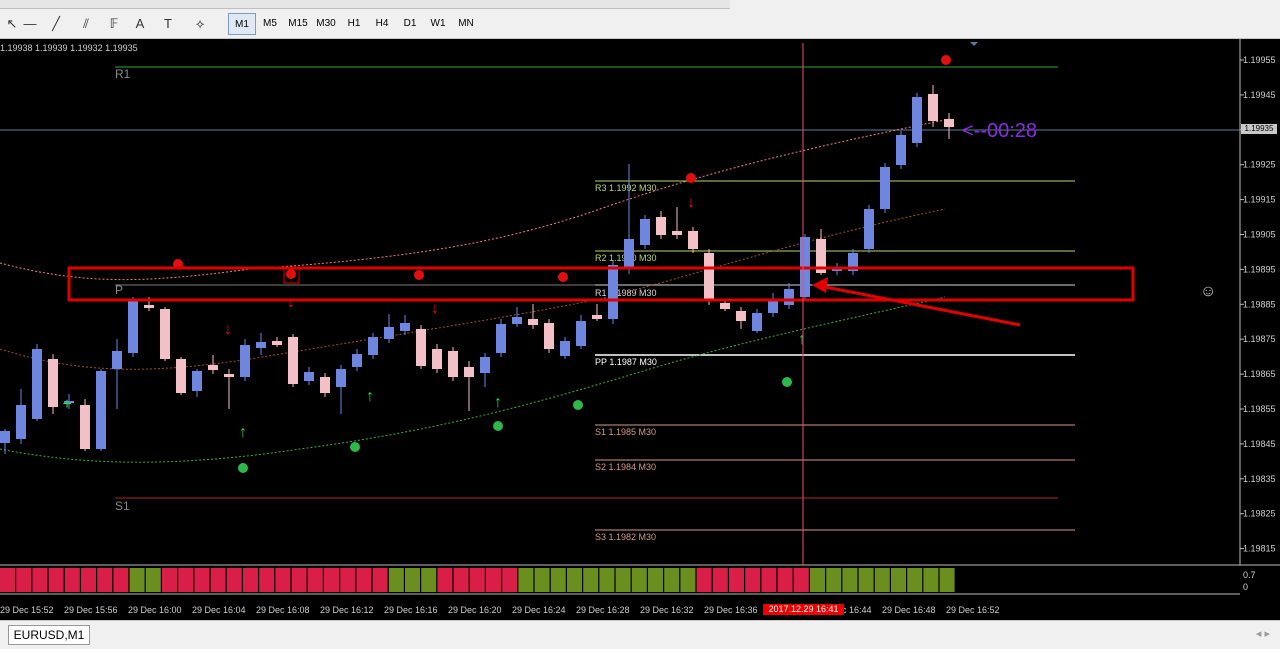 This screenshot has width=1280, height=649. Describe the element at coordinates (347, 610) in the screenshot. I see `time-axis-label: 29 Dec 16:12` at that location.